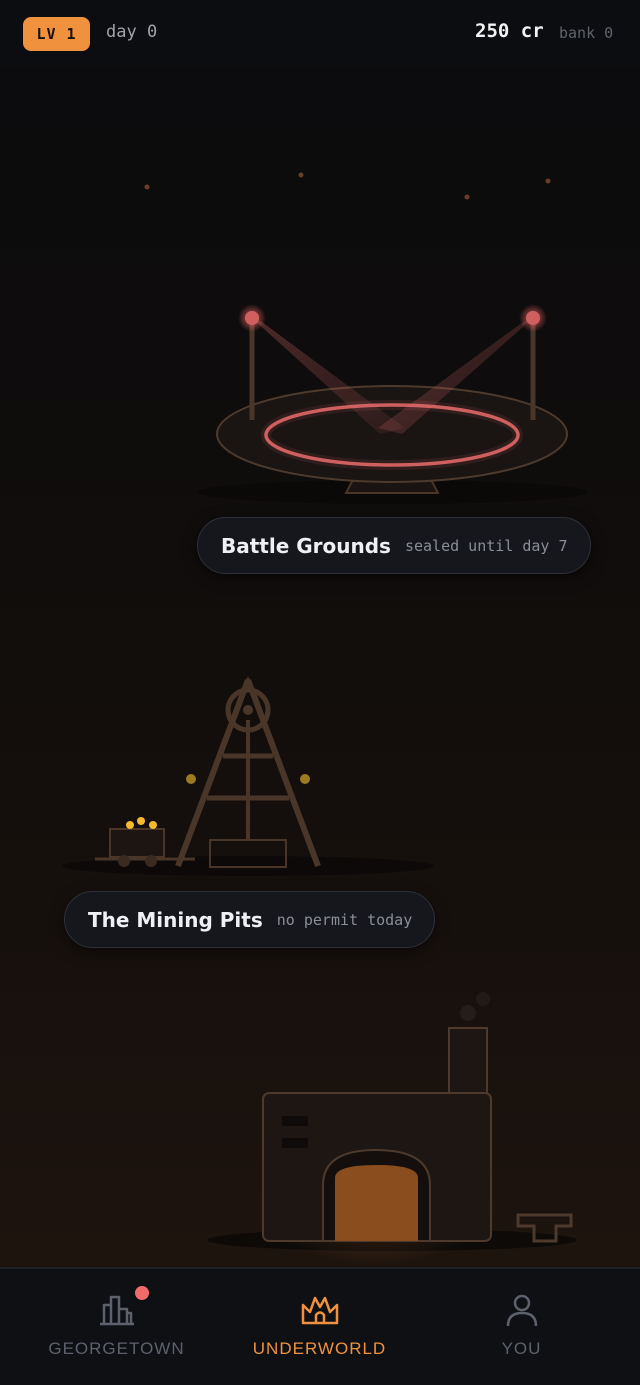 Image resolution: width=640 pixels, height=1385 pixels. What do you see at coordinates (319, 1310) in the screenshot?
I see `crown-flame-icon` at bounding box center [319, 1310].